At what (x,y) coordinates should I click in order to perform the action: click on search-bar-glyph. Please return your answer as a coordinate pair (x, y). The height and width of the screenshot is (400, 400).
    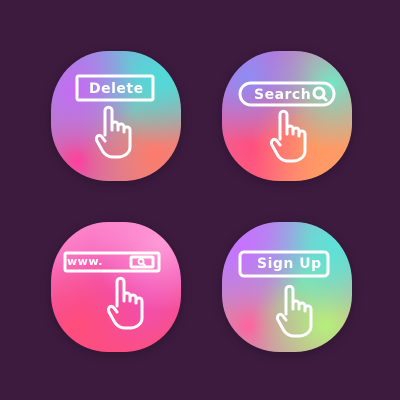
    Looking at the image, I should click on (287, 116).